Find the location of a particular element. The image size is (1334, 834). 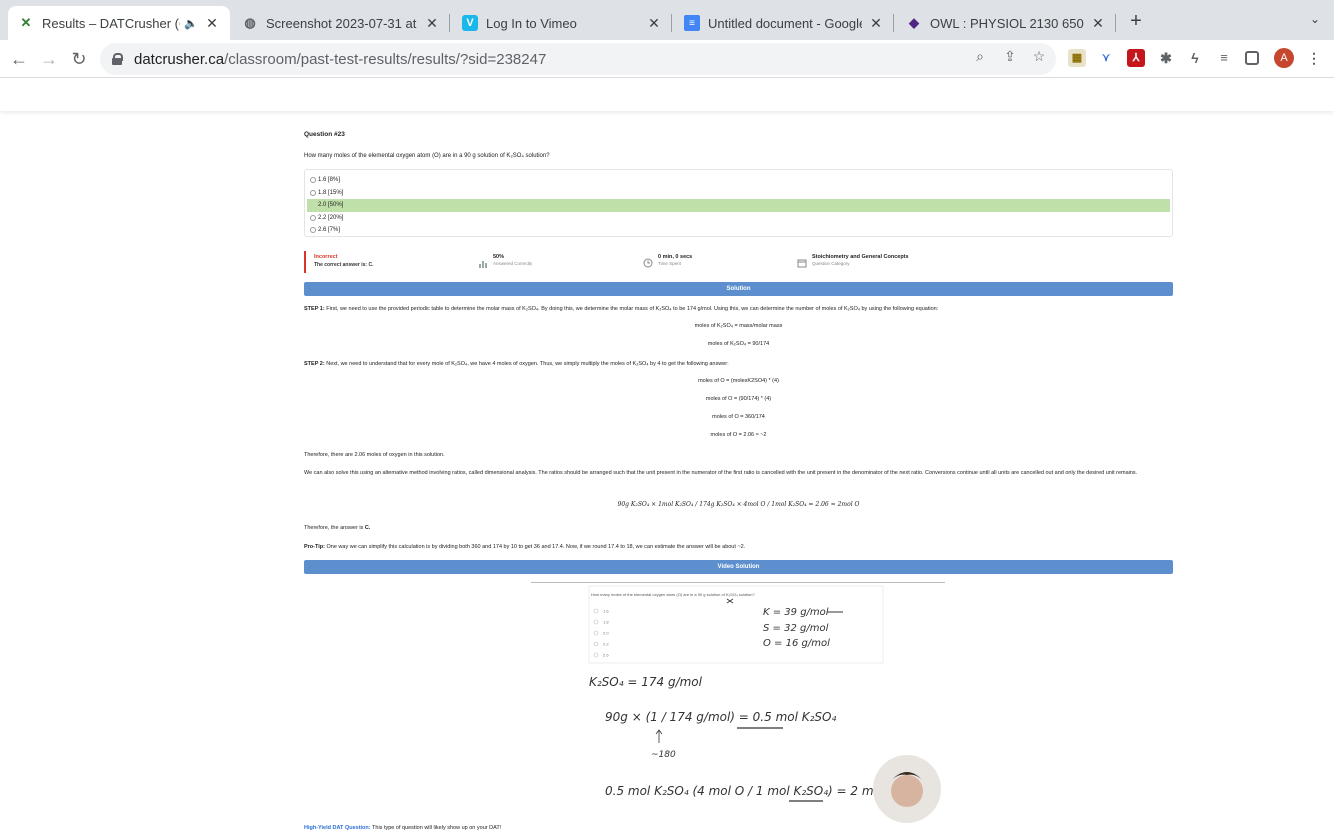

speaker-icon: 🔈 is located at coordinates (191, 23).